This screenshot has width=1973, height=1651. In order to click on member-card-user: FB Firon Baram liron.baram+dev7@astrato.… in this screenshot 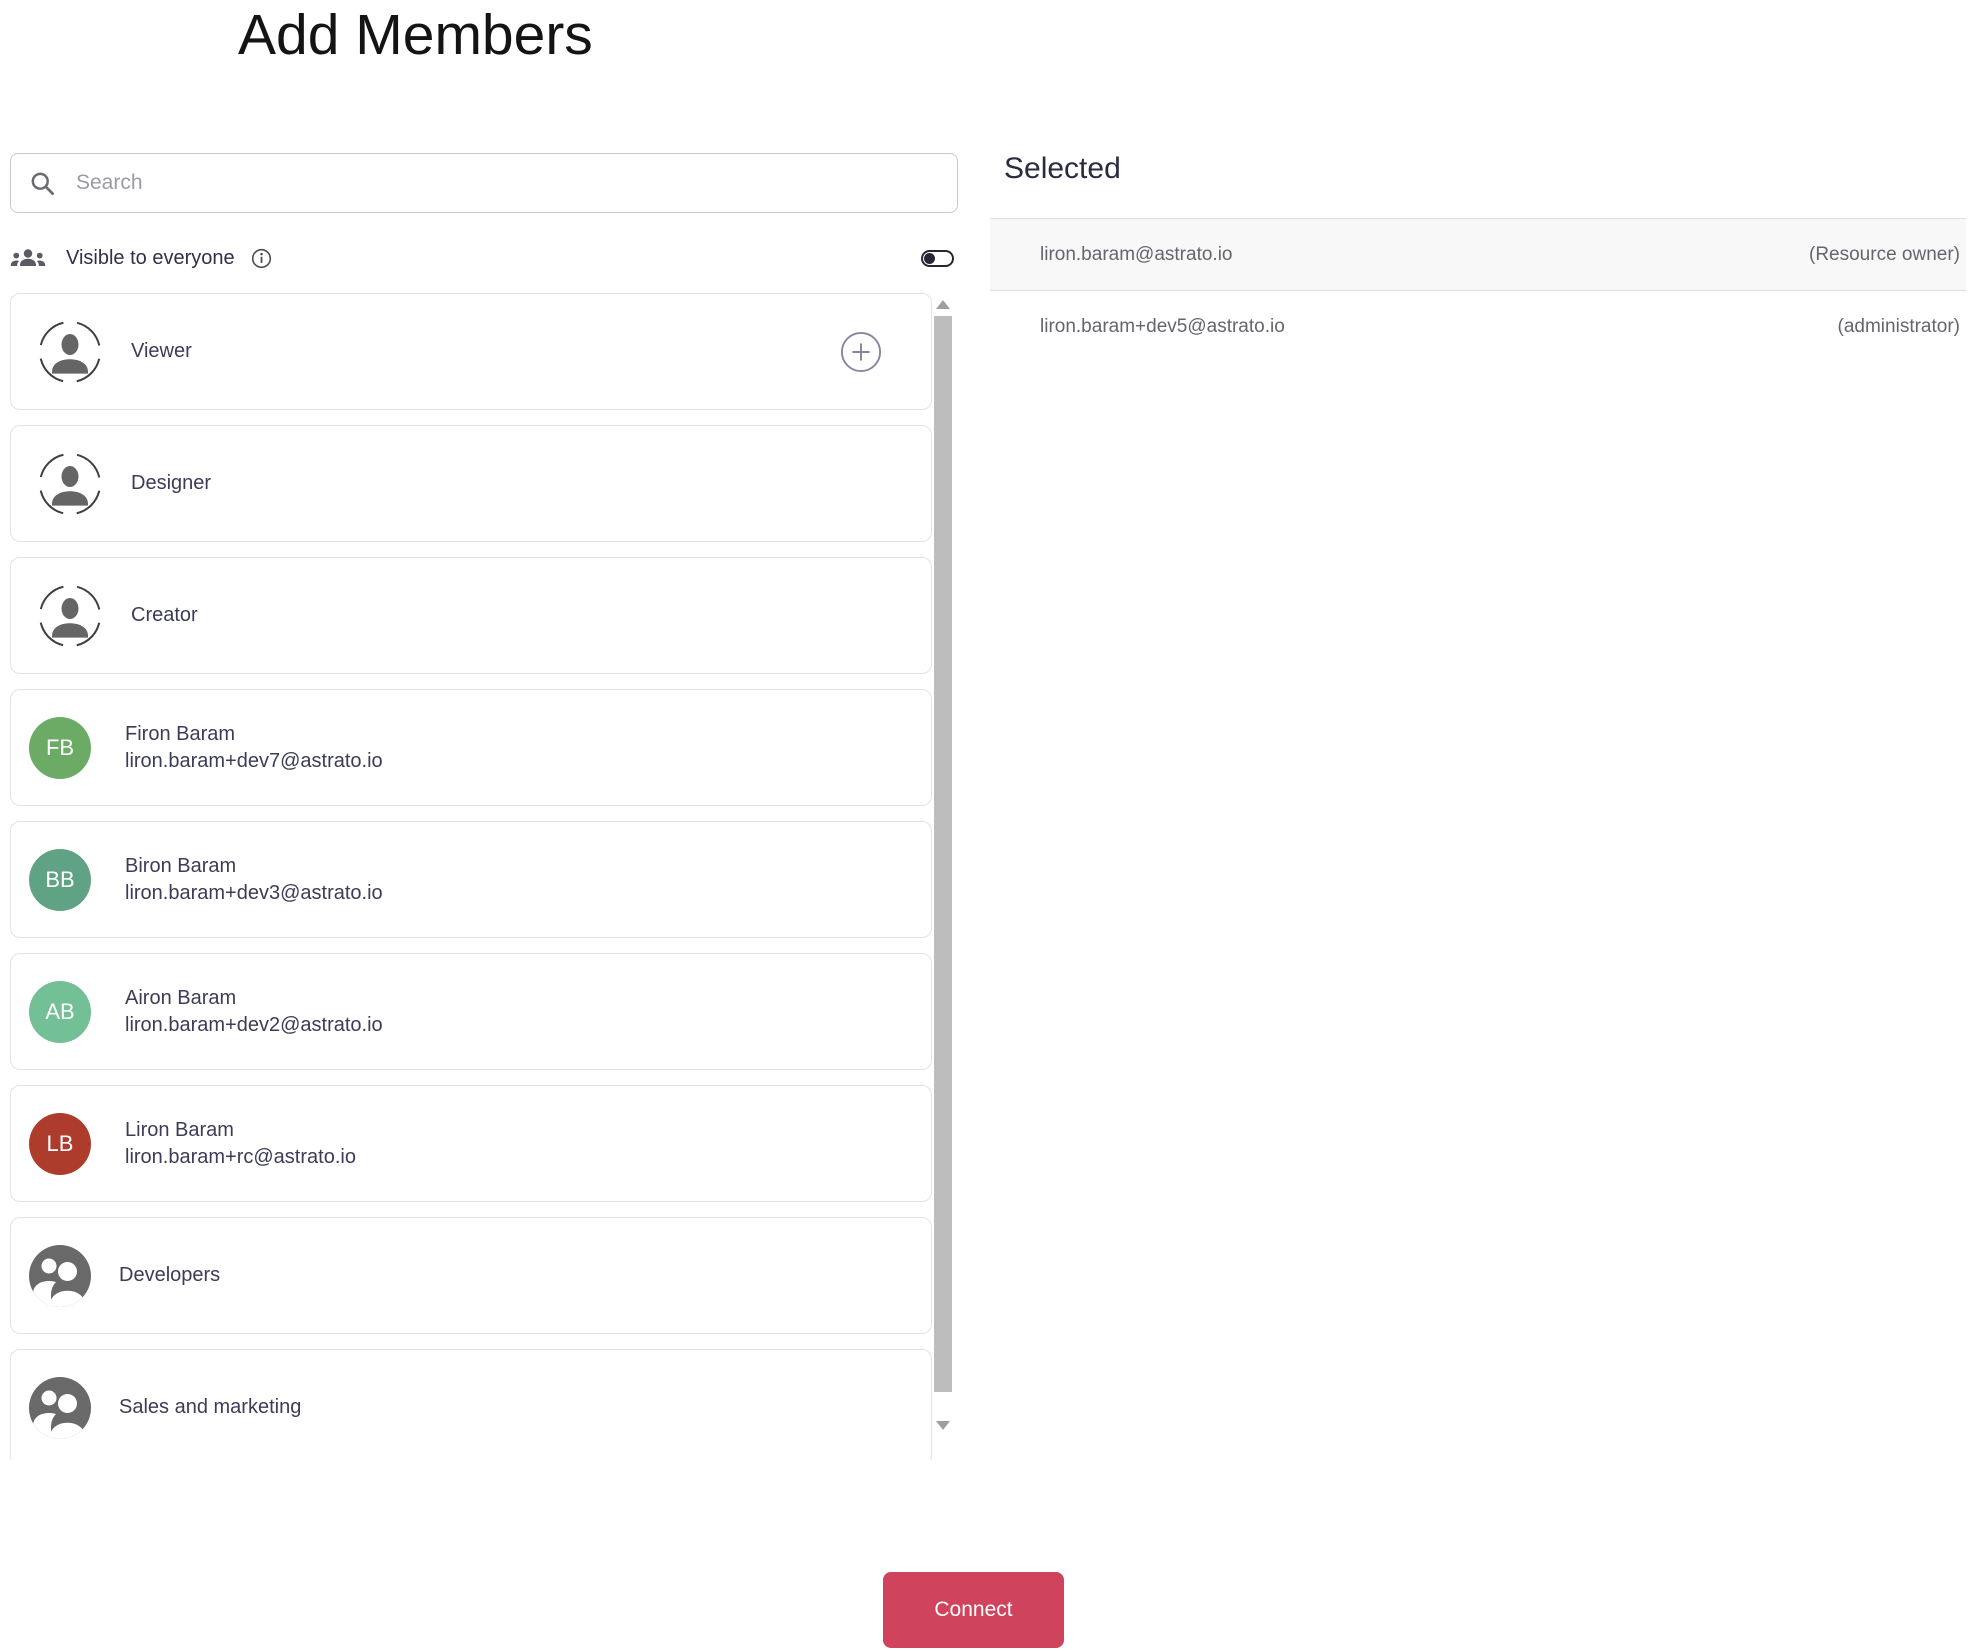, I will do `click(471, 747)`.